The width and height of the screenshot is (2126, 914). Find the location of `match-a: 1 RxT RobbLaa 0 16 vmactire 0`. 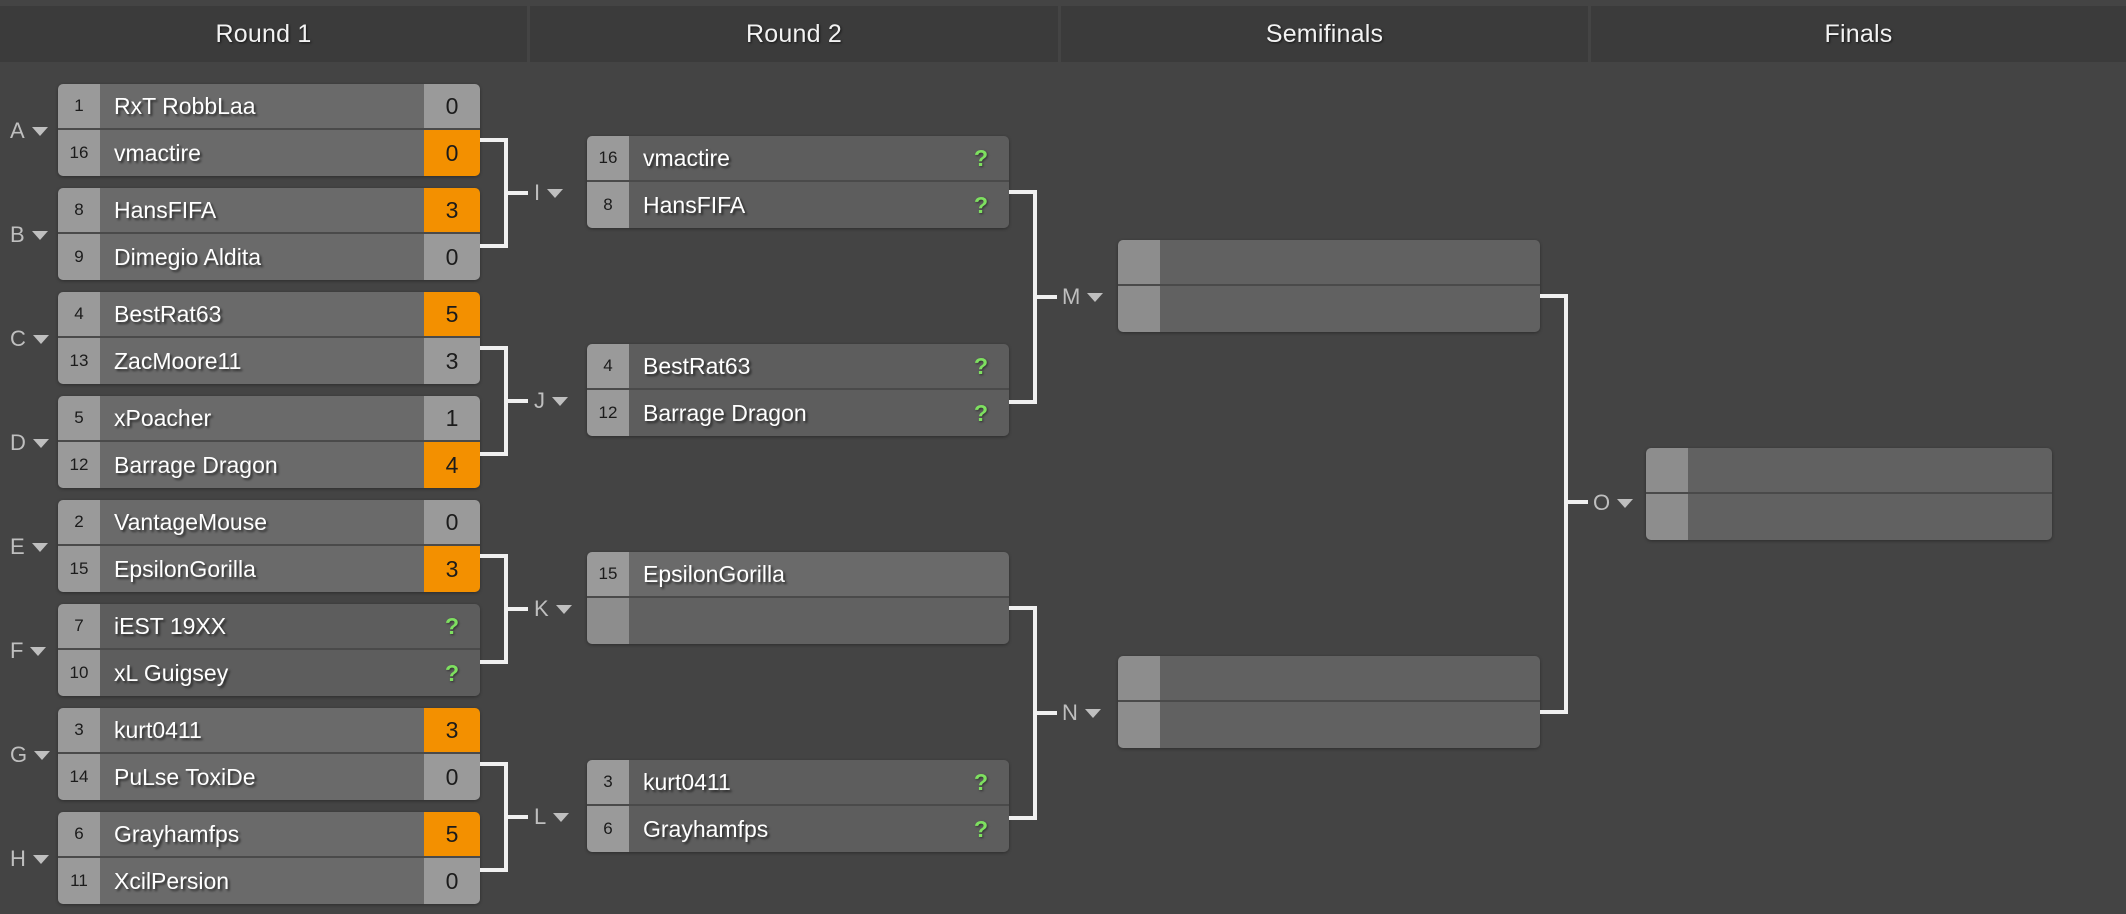

match-a: 1 RxT RobbLaa 0 16 vmactire 0 is located at coordinates (269, 130).